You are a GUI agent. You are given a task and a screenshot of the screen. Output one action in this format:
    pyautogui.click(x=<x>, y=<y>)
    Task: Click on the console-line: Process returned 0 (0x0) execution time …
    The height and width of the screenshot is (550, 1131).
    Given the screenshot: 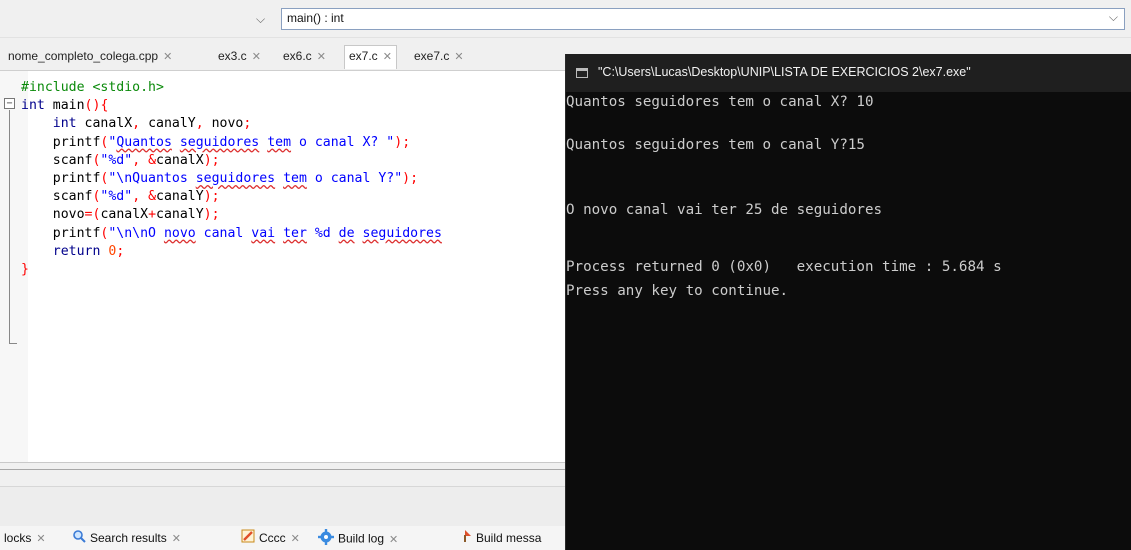 What is the action you would take?
    pyautogui.click(x=784, y=267)
    